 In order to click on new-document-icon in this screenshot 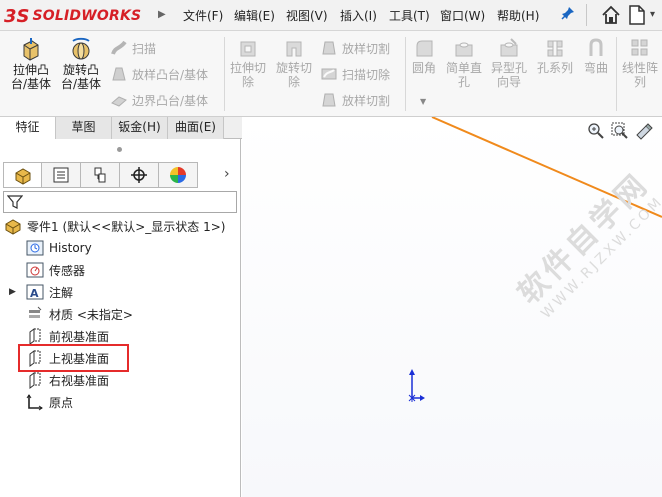, I will do `click(637, 16)`.